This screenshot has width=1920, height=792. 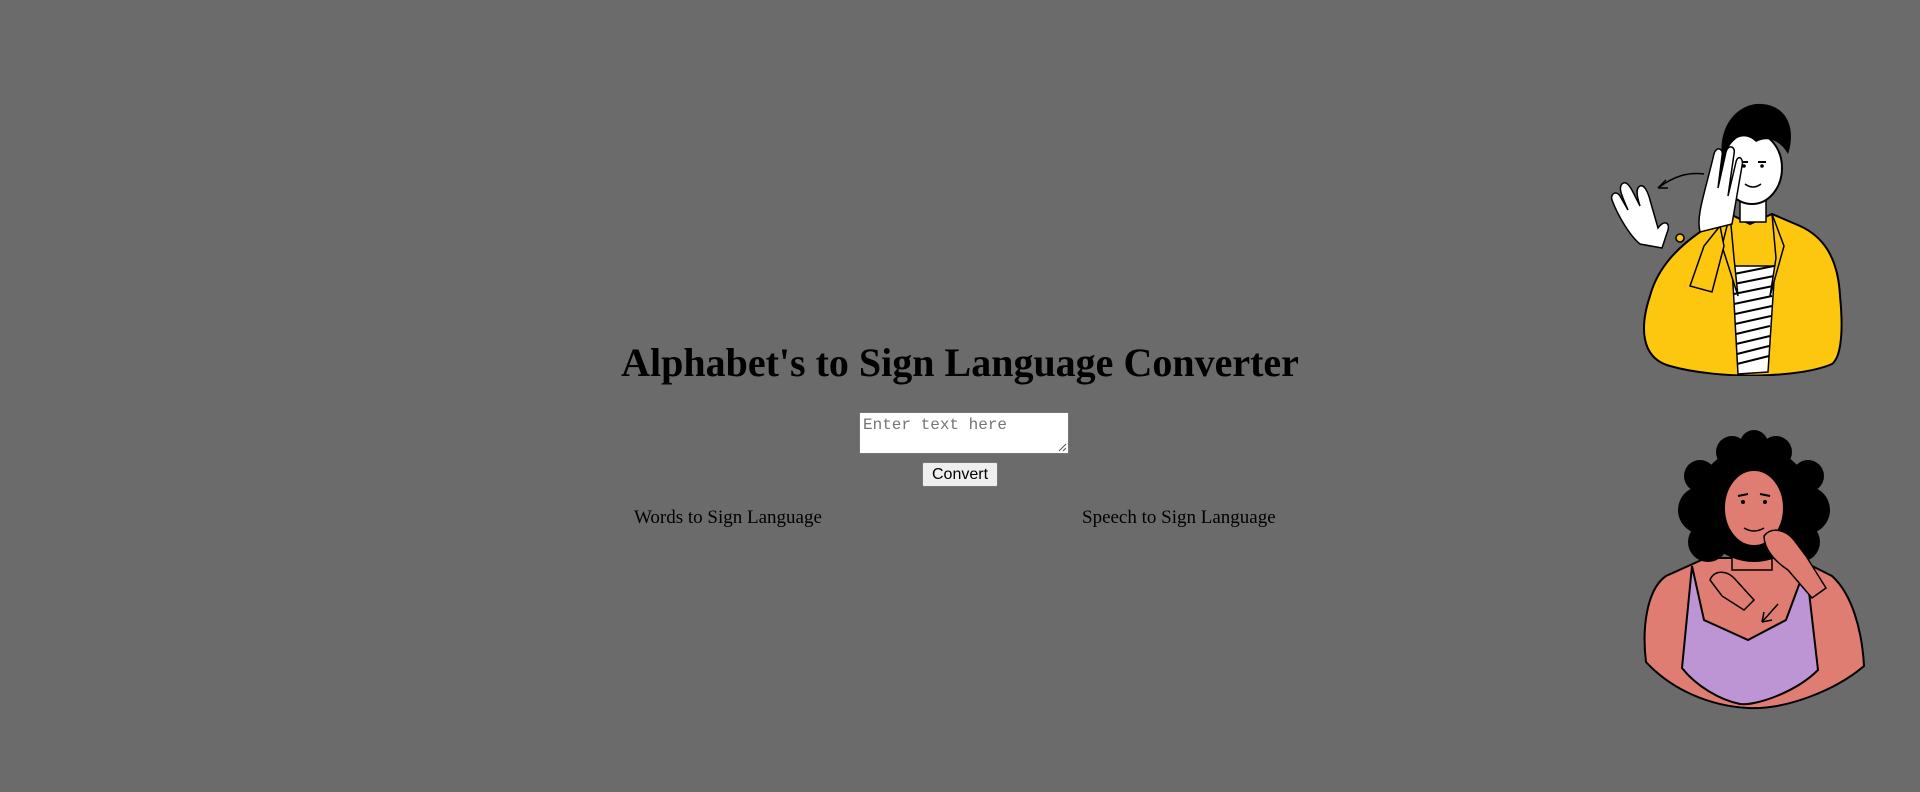 I want to click on man-signing-illustration, so click(x=1726, y=239).